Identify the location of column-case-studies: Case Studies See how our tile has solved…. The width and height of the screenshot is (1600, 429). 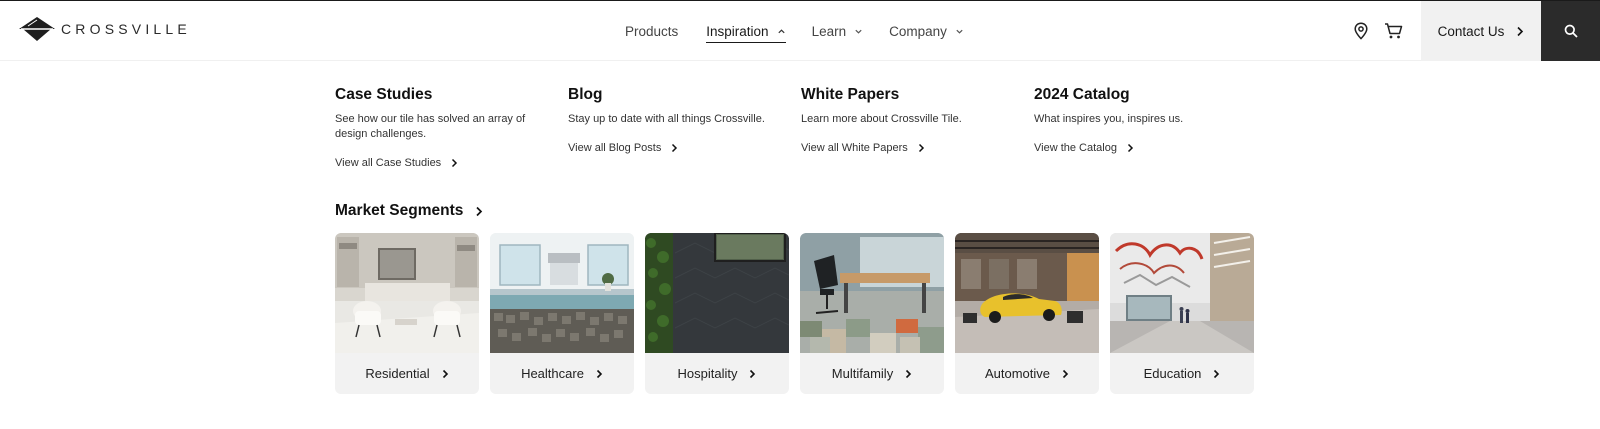
(442, 127).